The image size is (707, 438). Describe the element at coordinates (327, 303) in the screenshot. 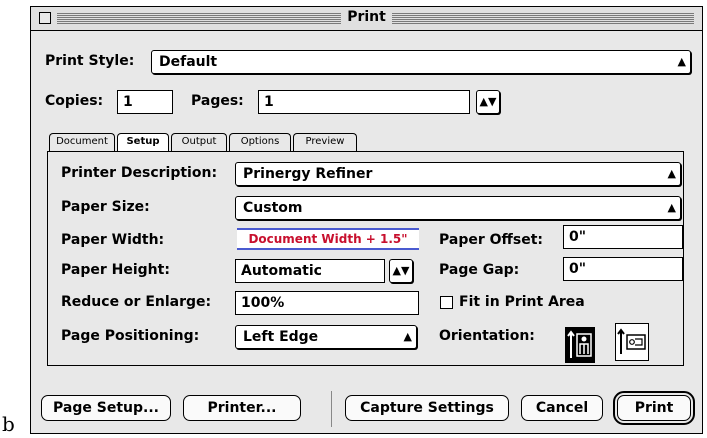

I see `reduce-enlarge-field: 100%` at that location.